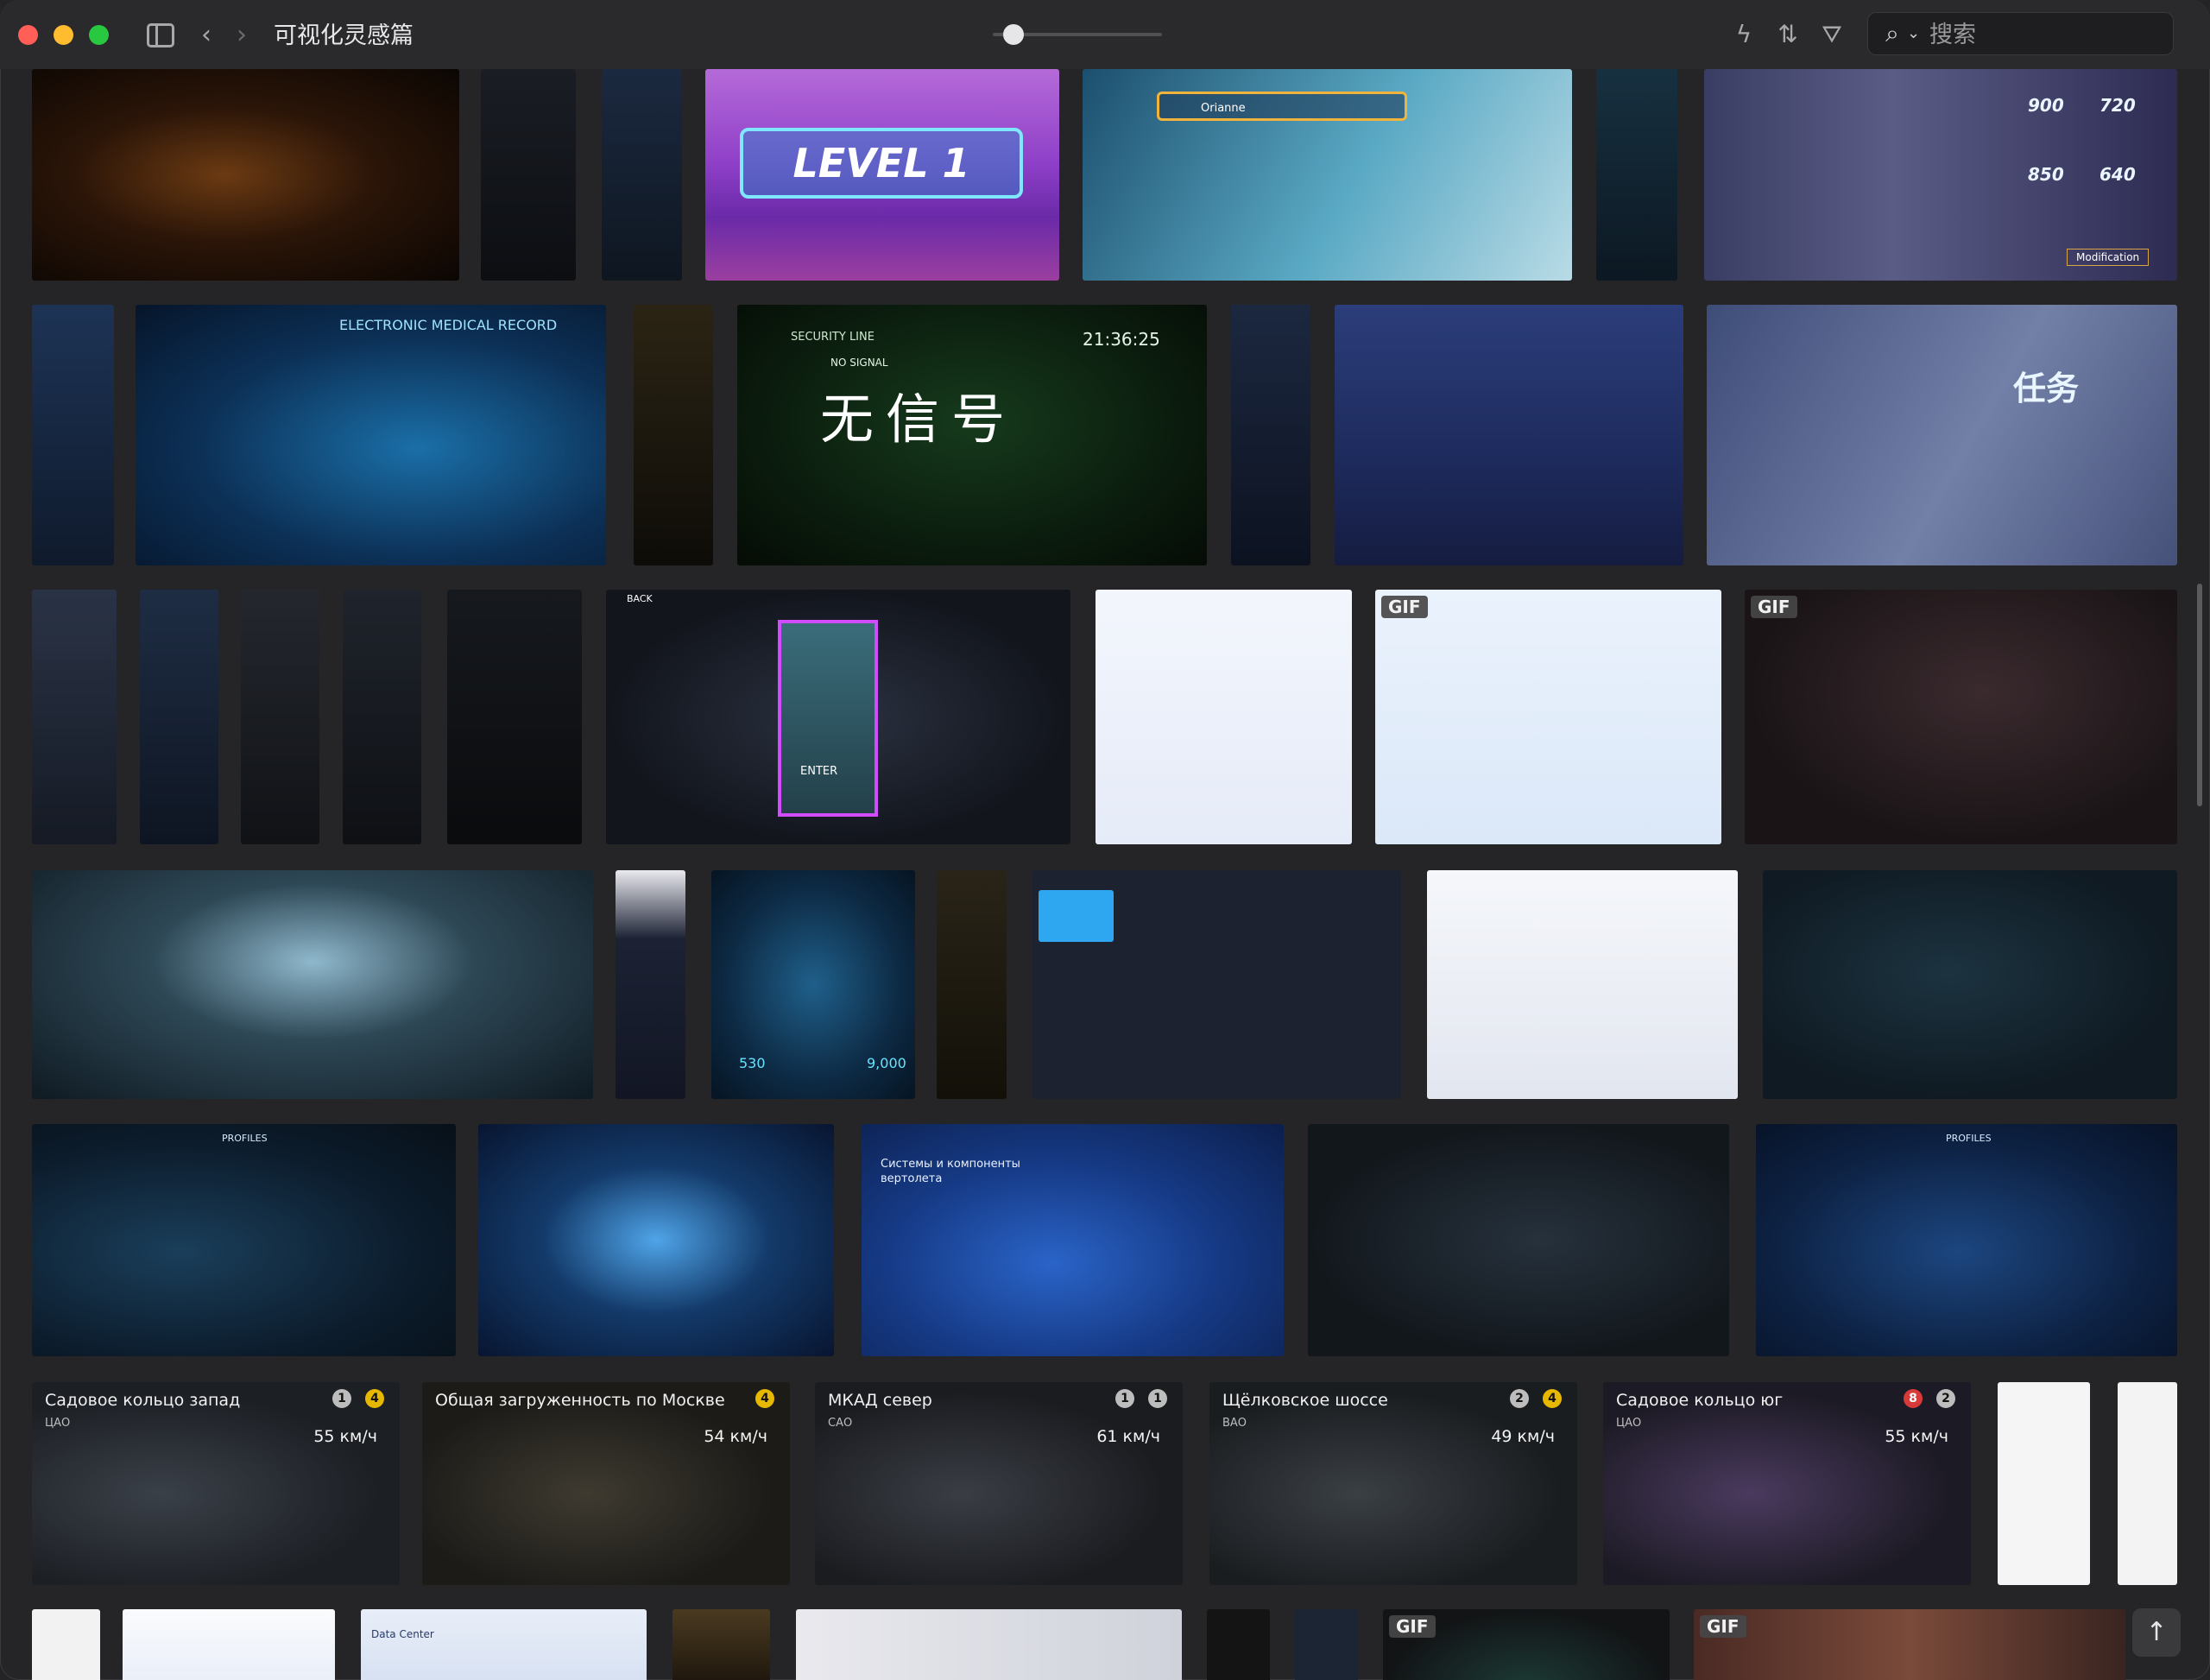  I want to click on map-speed: 55 км/ч, so click(345, 1436).